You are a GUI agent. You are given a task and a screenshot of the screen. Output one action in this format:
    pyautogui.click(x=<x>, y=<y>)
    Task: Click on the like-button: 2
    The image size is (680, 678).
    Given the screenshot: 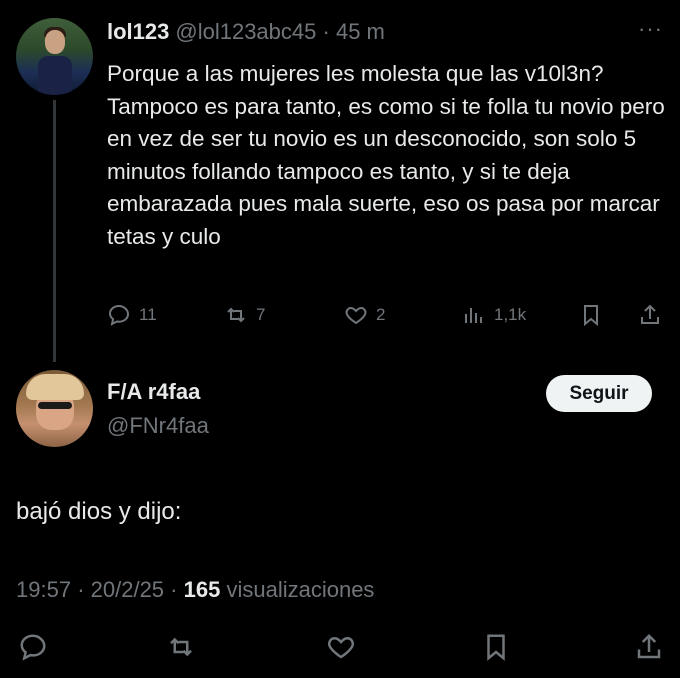 What is the action you would take?
    pyautogui.click(x=364, y=315)
    